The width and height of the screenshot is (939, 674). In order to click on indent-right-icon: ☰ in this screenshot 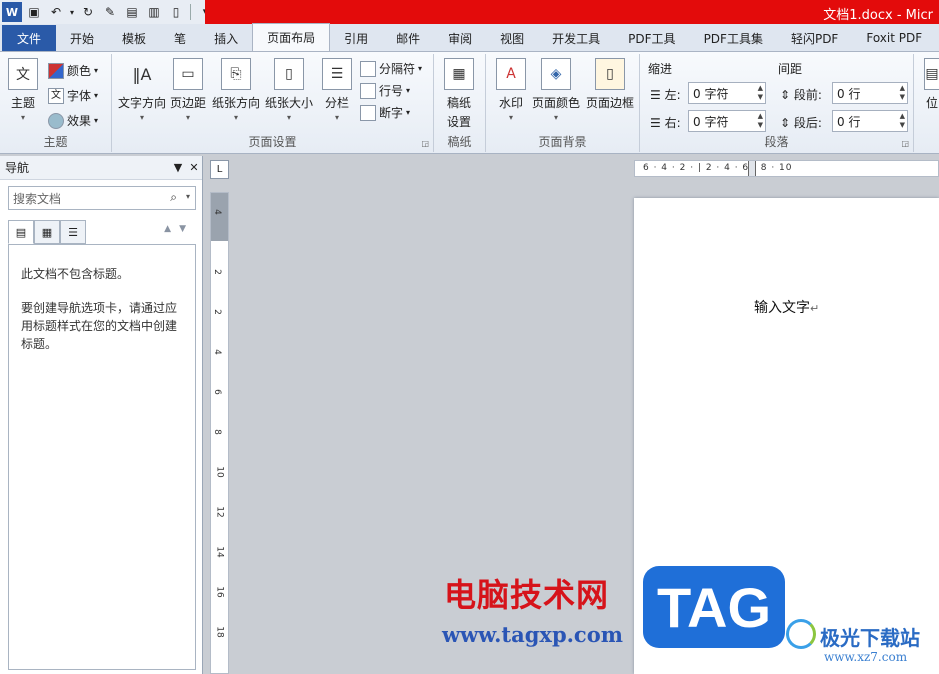, I will do `click(655, 123)`.